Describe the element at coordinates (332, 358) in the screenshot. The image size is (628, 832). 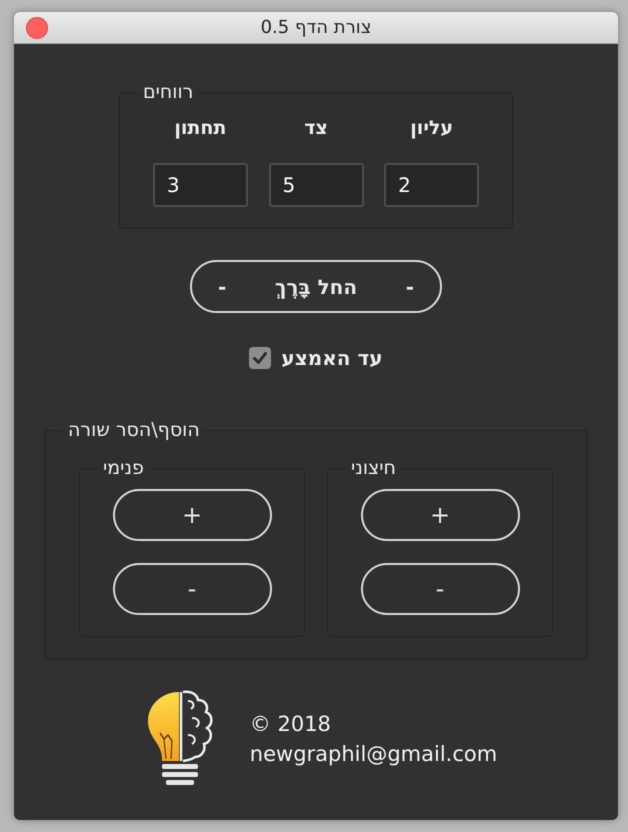
I see `checkbox-label: עד האמצע` at that location.